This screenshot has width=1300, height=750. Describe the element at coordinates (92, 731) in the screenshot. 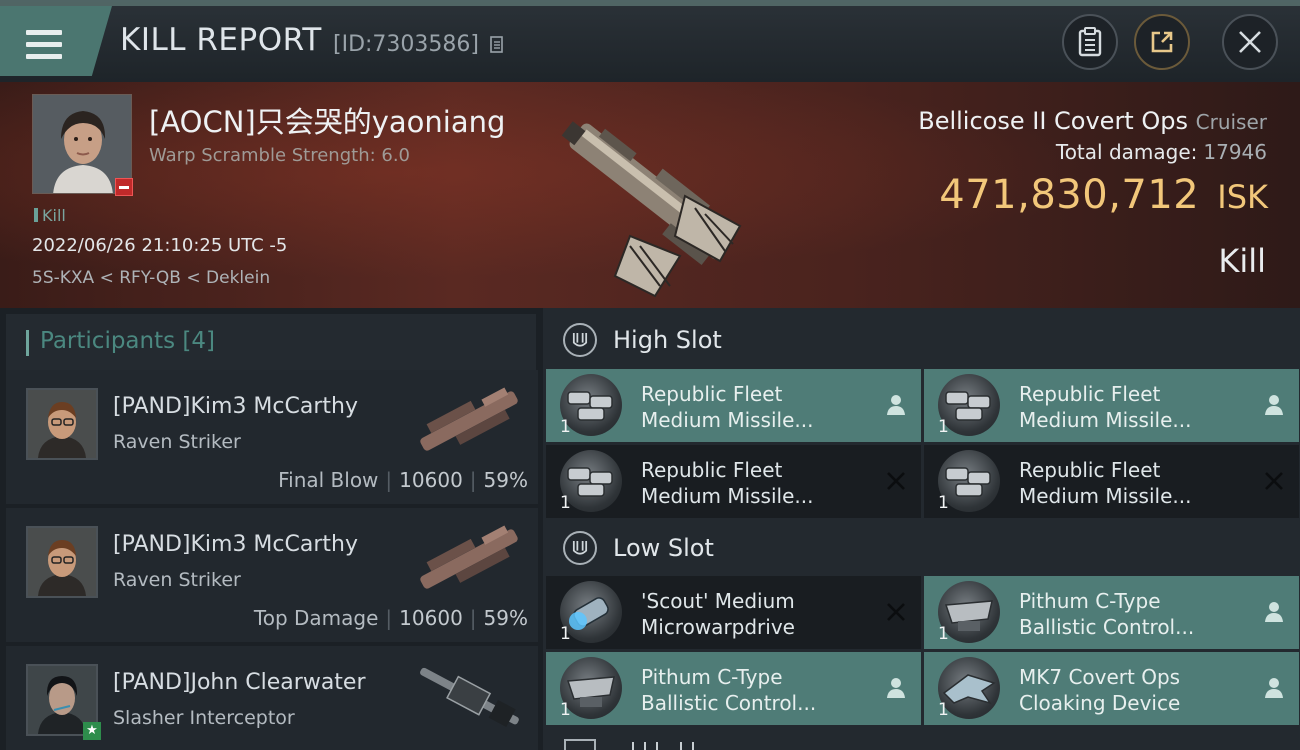

I see `star-icon: ★` at that location.